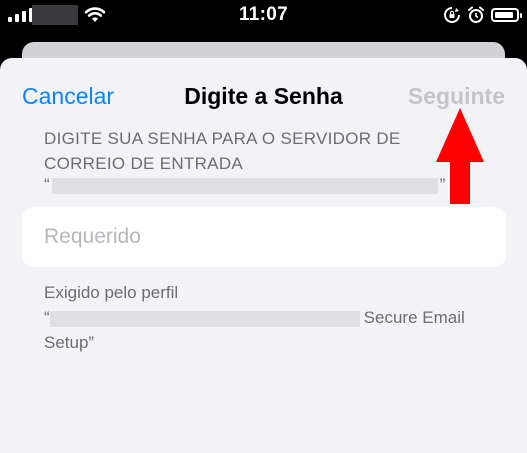 The height and width of the screenshot is (453, 527). I want to click on server-name-line: “”, so click(244, 187).